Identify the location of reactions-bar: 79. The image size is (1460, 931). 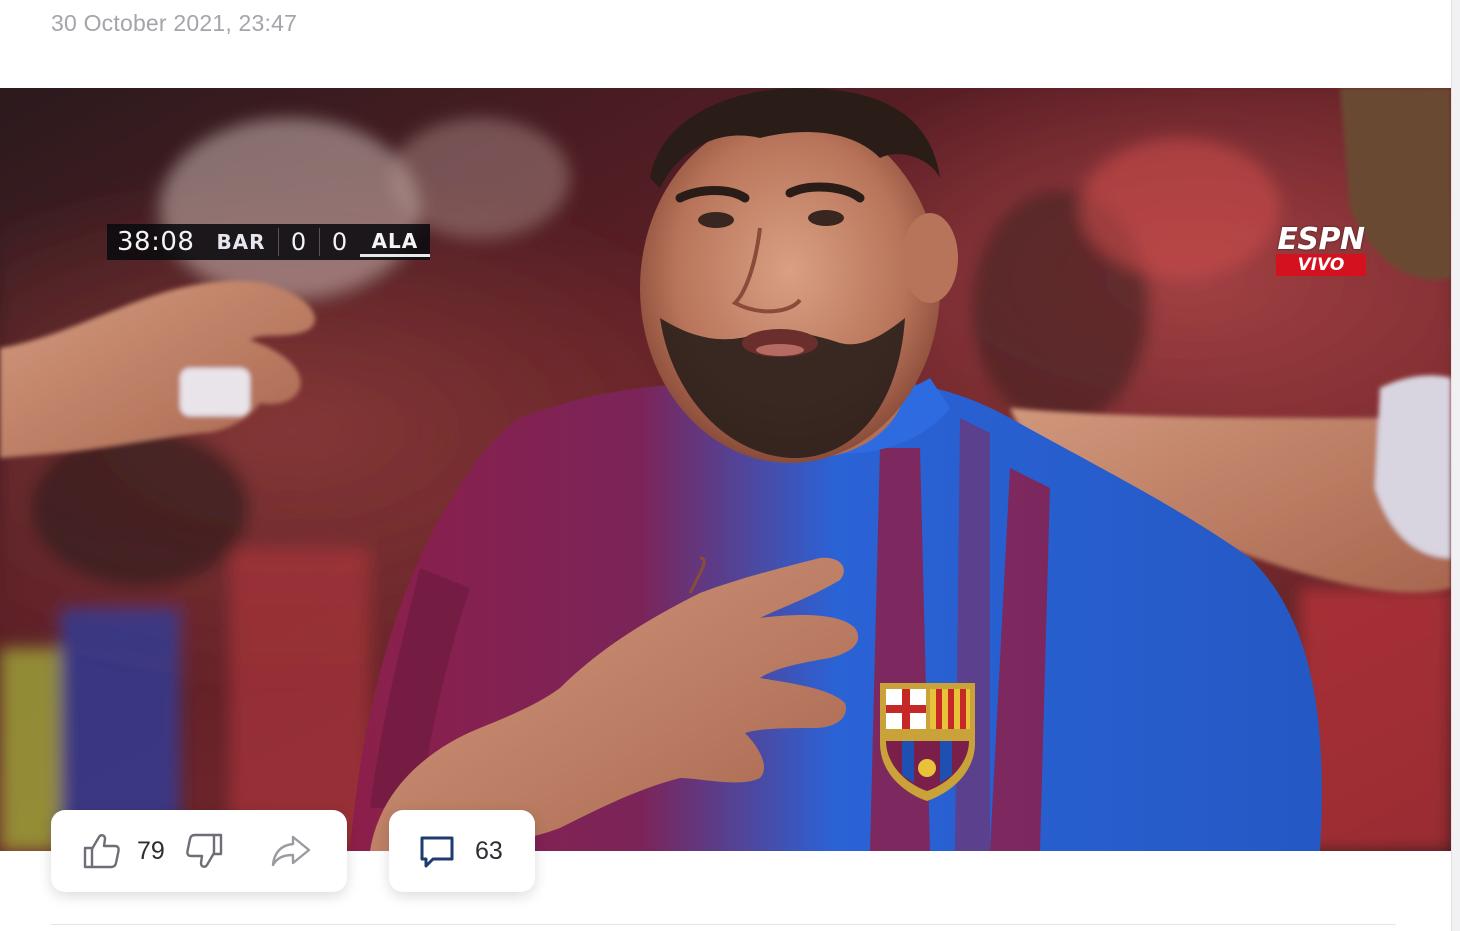
(199, 851).